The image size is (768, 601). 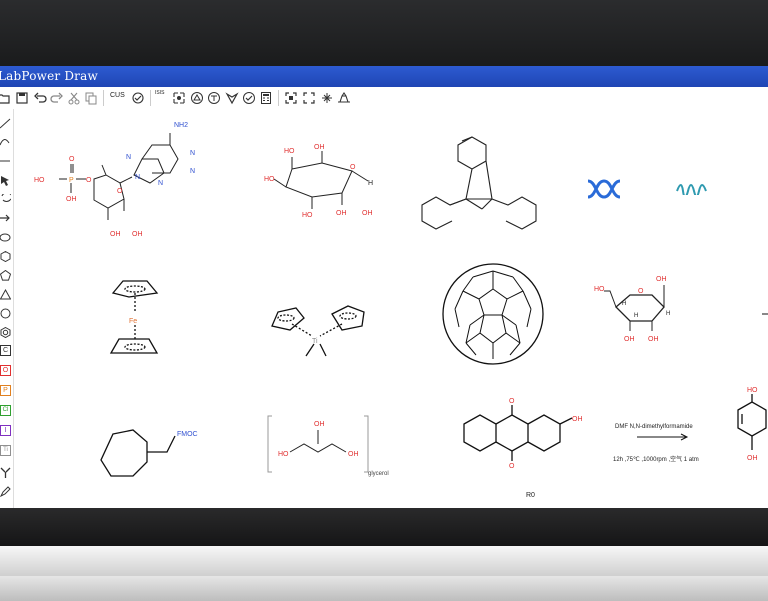 What do you see at coordinates (5, 471) in the screenshot?
I see `tool-icon` at bounding box center [5, 471].